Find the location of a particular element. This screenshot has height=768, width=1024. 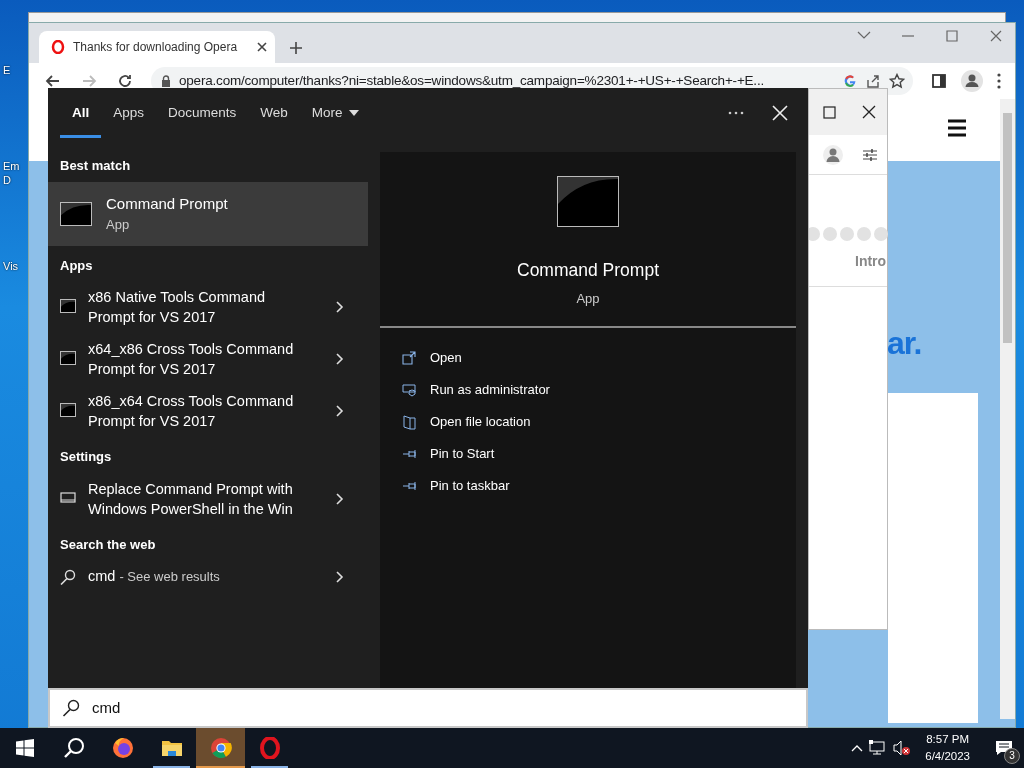

lock-icon is located at coordinates (166, 81).